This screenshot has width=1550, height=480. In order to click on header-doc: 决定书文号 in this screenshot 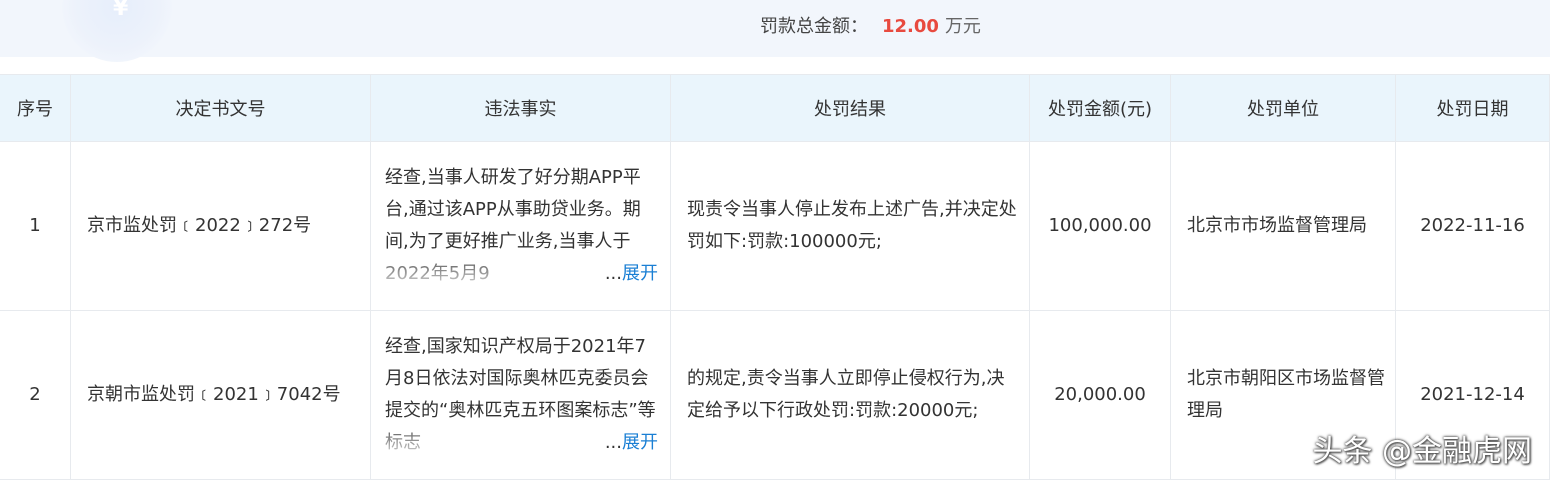, I will do `click(220, 108)`.